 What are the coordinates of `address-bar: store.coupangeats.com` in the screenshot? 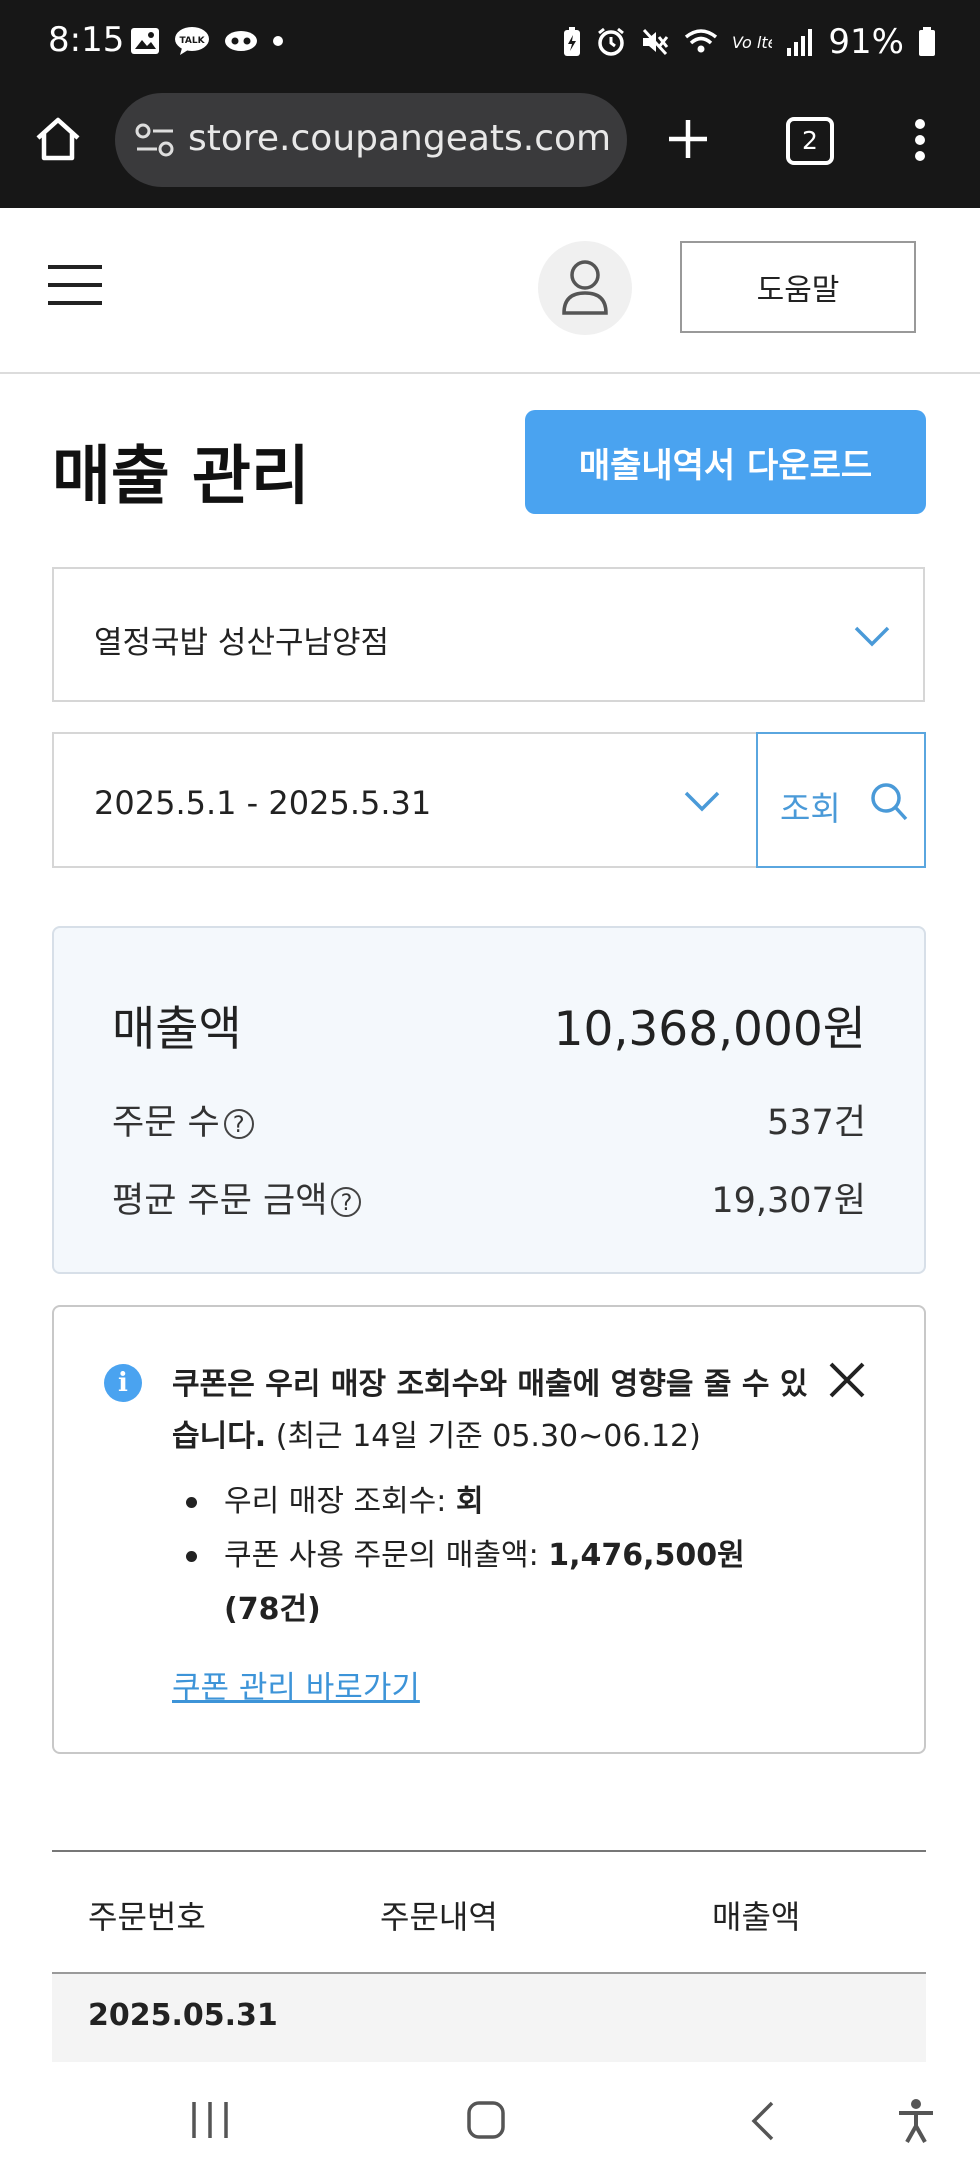 It's located at (371, 140).